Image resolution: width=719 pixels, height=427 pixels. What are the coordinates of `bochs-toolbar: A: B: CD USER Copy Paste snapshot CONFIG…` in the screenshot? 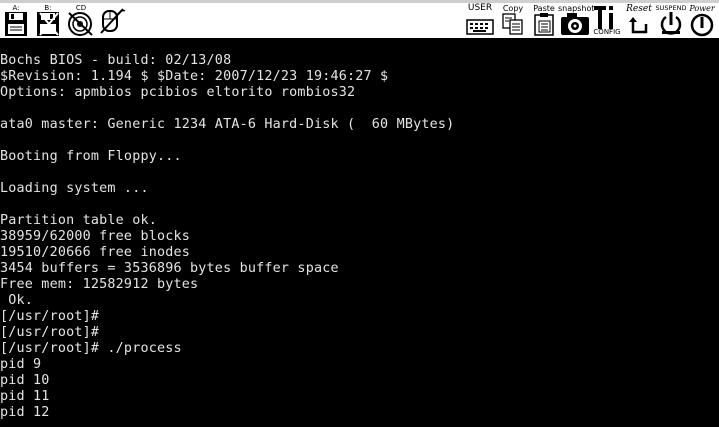 It's located at (359, 19).